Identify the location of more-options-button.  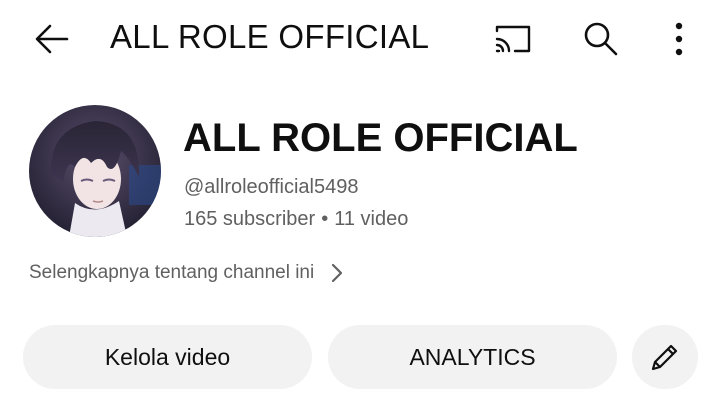
(679, 39).